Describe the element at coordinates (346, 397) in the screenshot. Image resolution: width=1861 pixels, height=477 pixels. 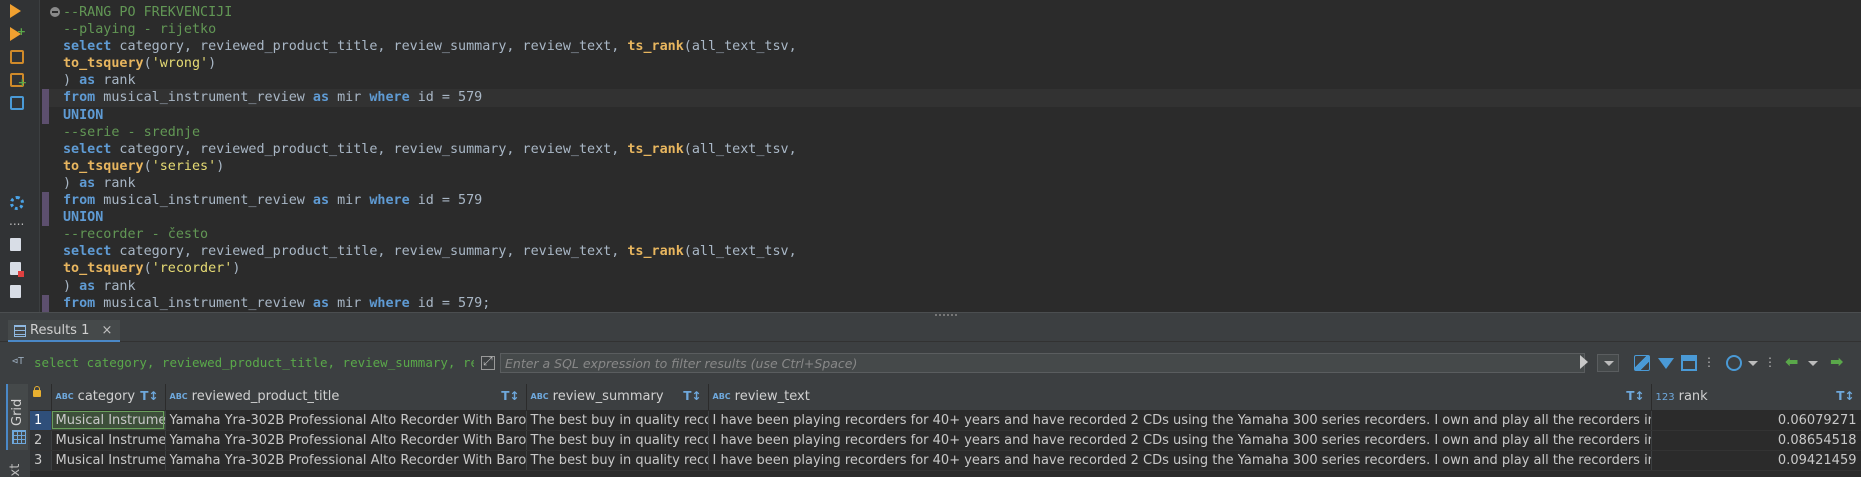
I see `column-header-reviewed-product-title: ABC reviewed_product_title T↕` at that location.